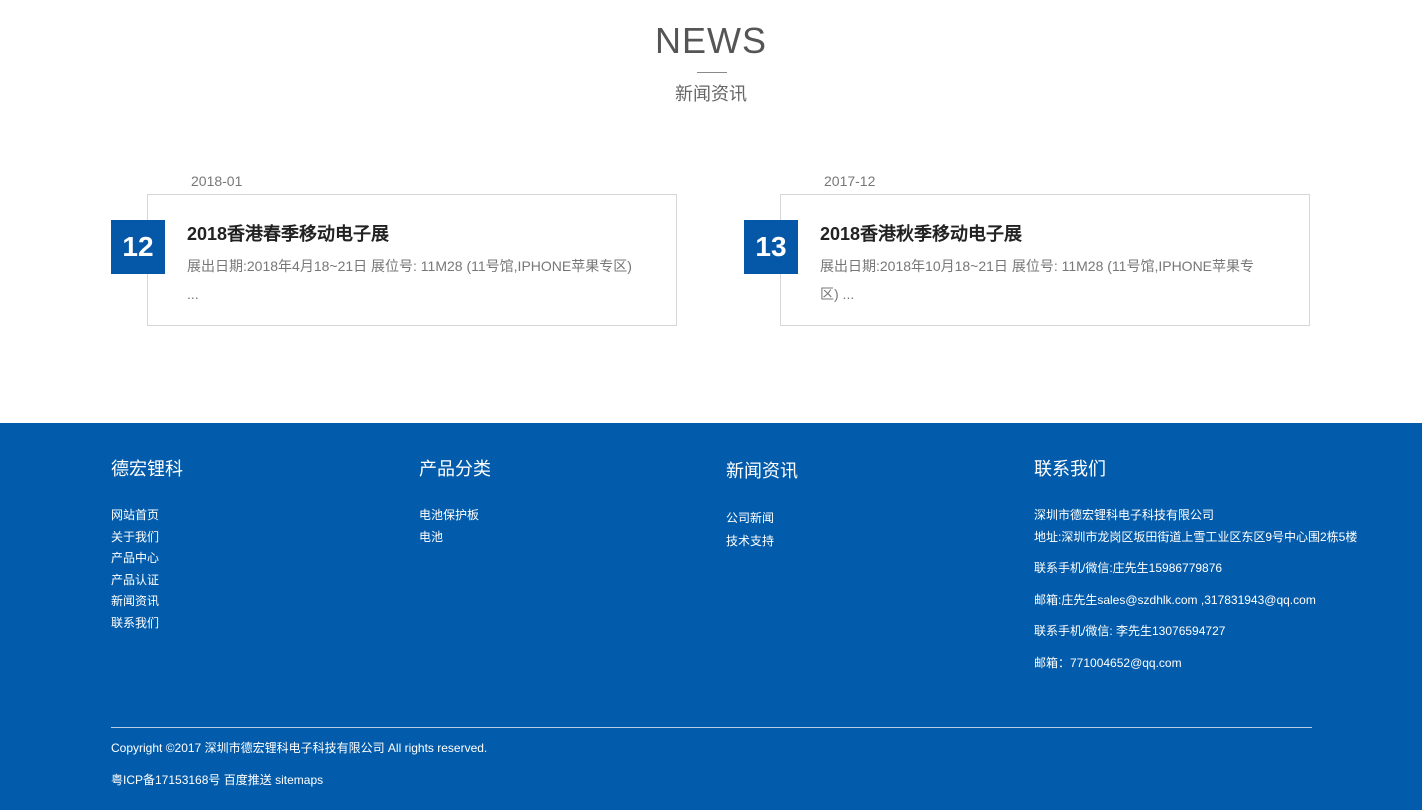 The image size is (1422, 810). What do you see at coordinates (455, 538) in the screenshot?
I see `footer-link-battery: 电池` at bounding box center [455, 538].